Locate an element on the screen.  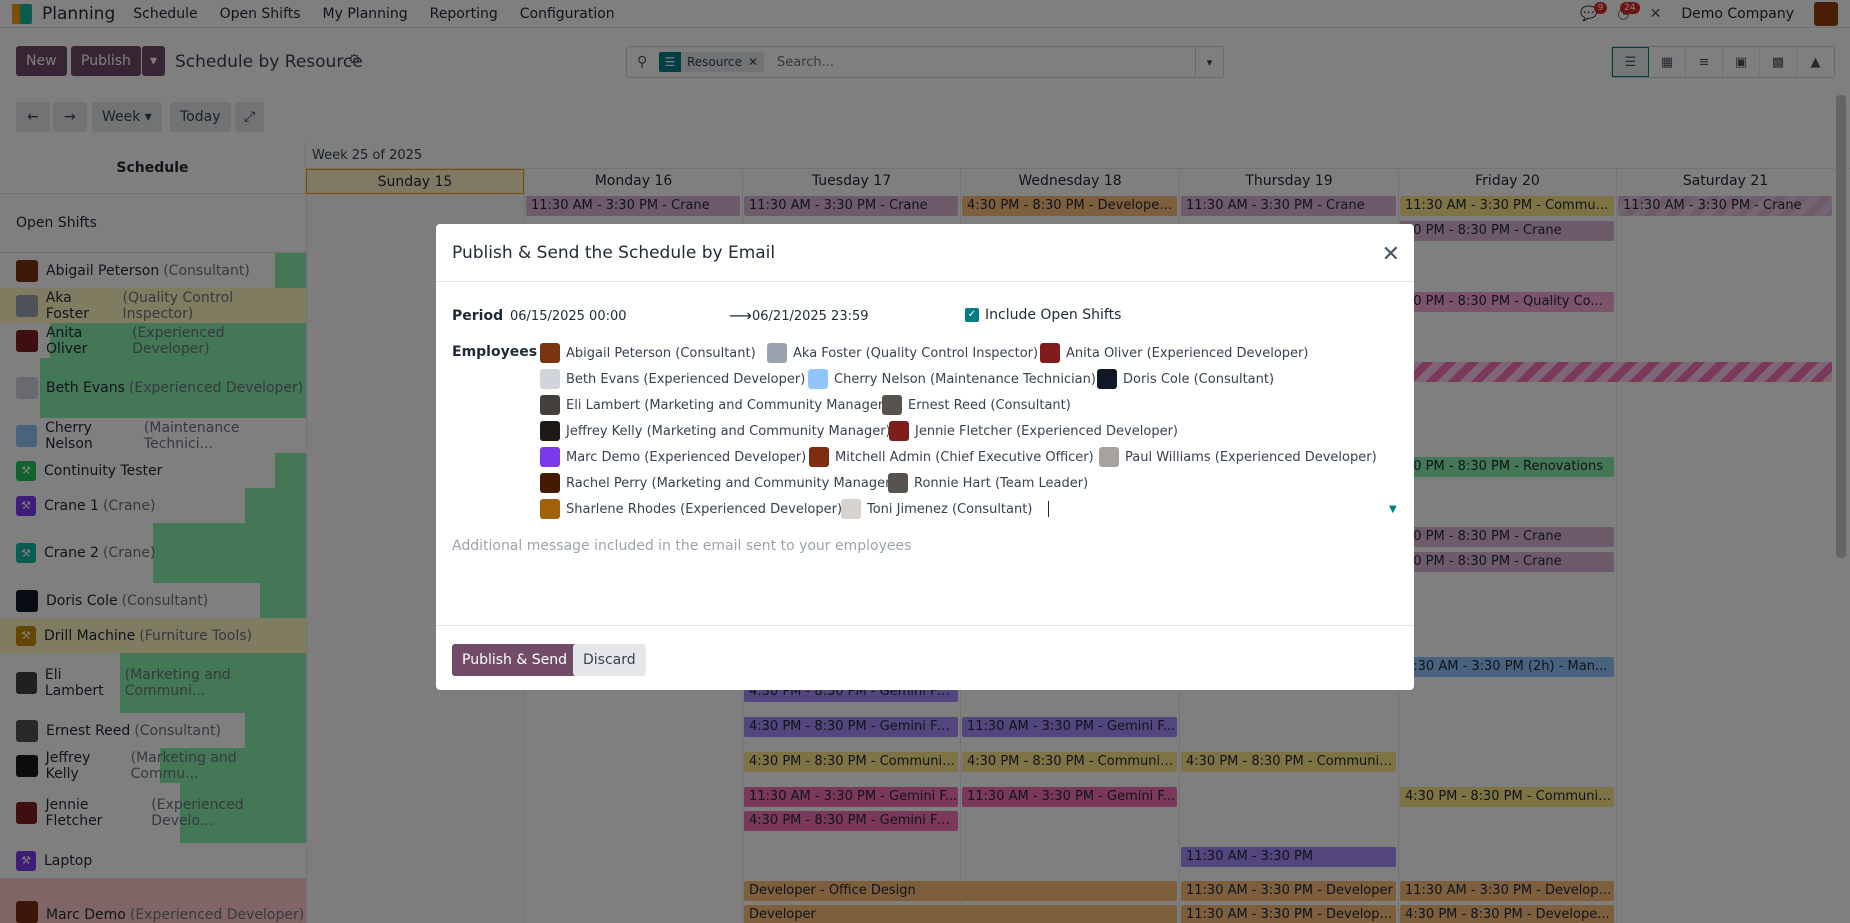
employee-tag: Beth Evans (Experienced Developer) is located at coordinates (672, 379).